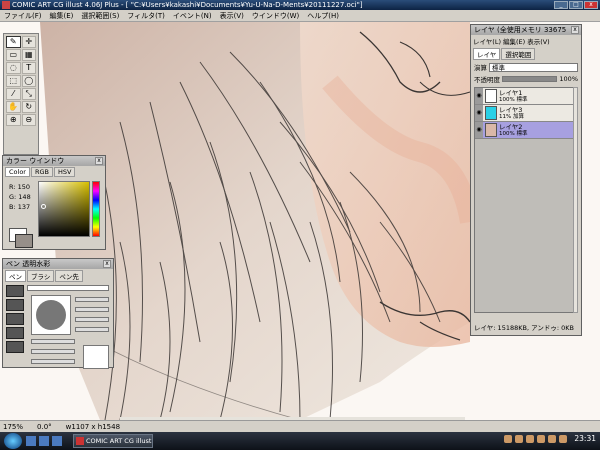  Describe the element at coordinates (69, 276) in the screenshot. I see `tab-pen-tip: ペン先` at that location.